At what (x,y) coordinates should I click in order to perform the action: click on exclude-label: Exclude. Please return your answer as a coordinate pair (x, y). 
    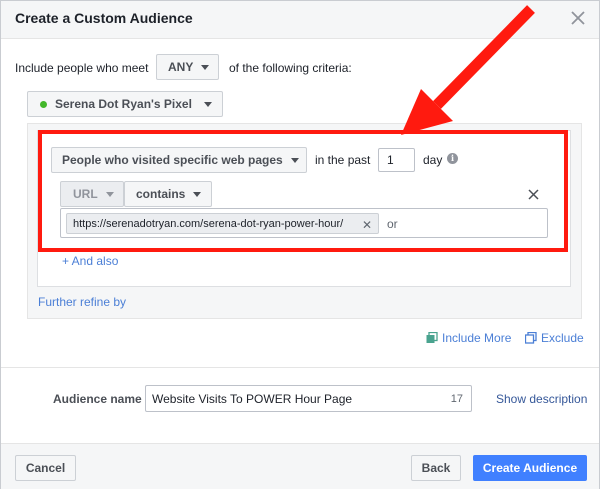
    Looking at the image, I should click on (562, 338).